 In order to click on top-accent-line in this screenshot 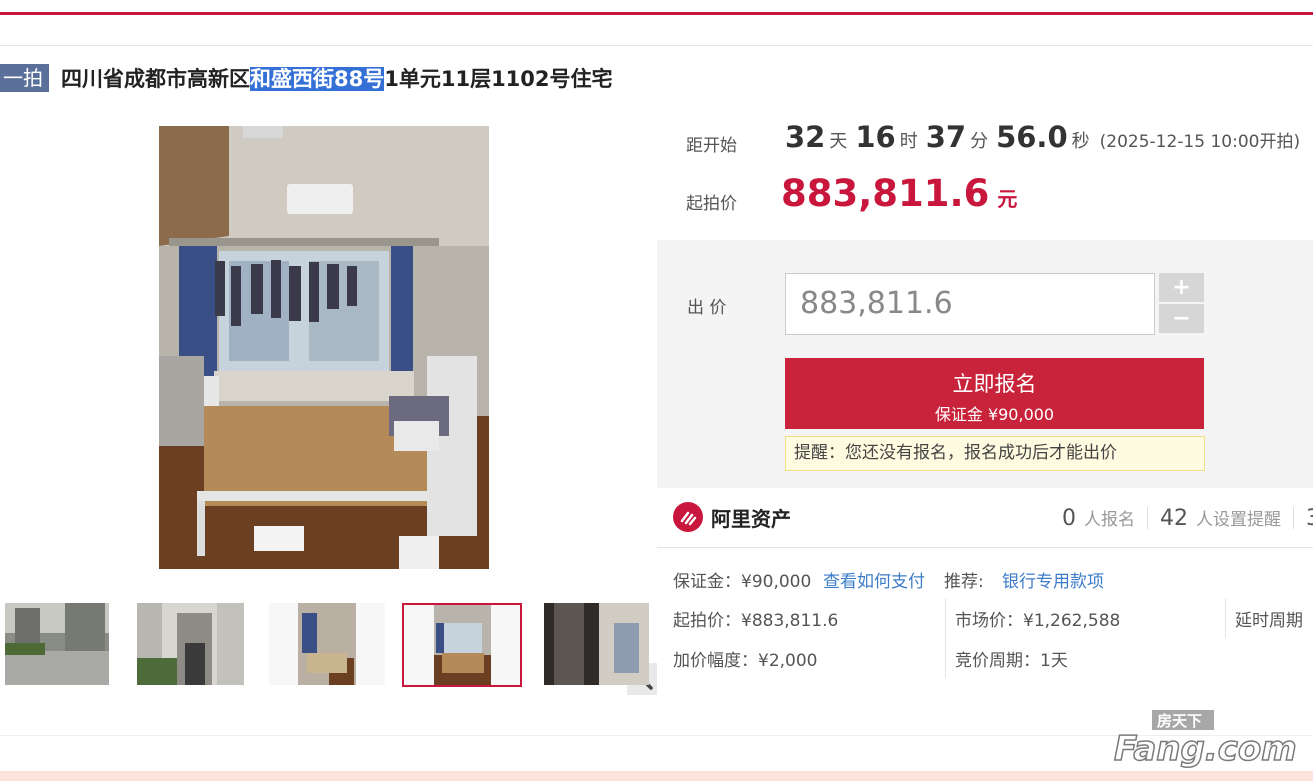, I will do `click(656, 13)`.